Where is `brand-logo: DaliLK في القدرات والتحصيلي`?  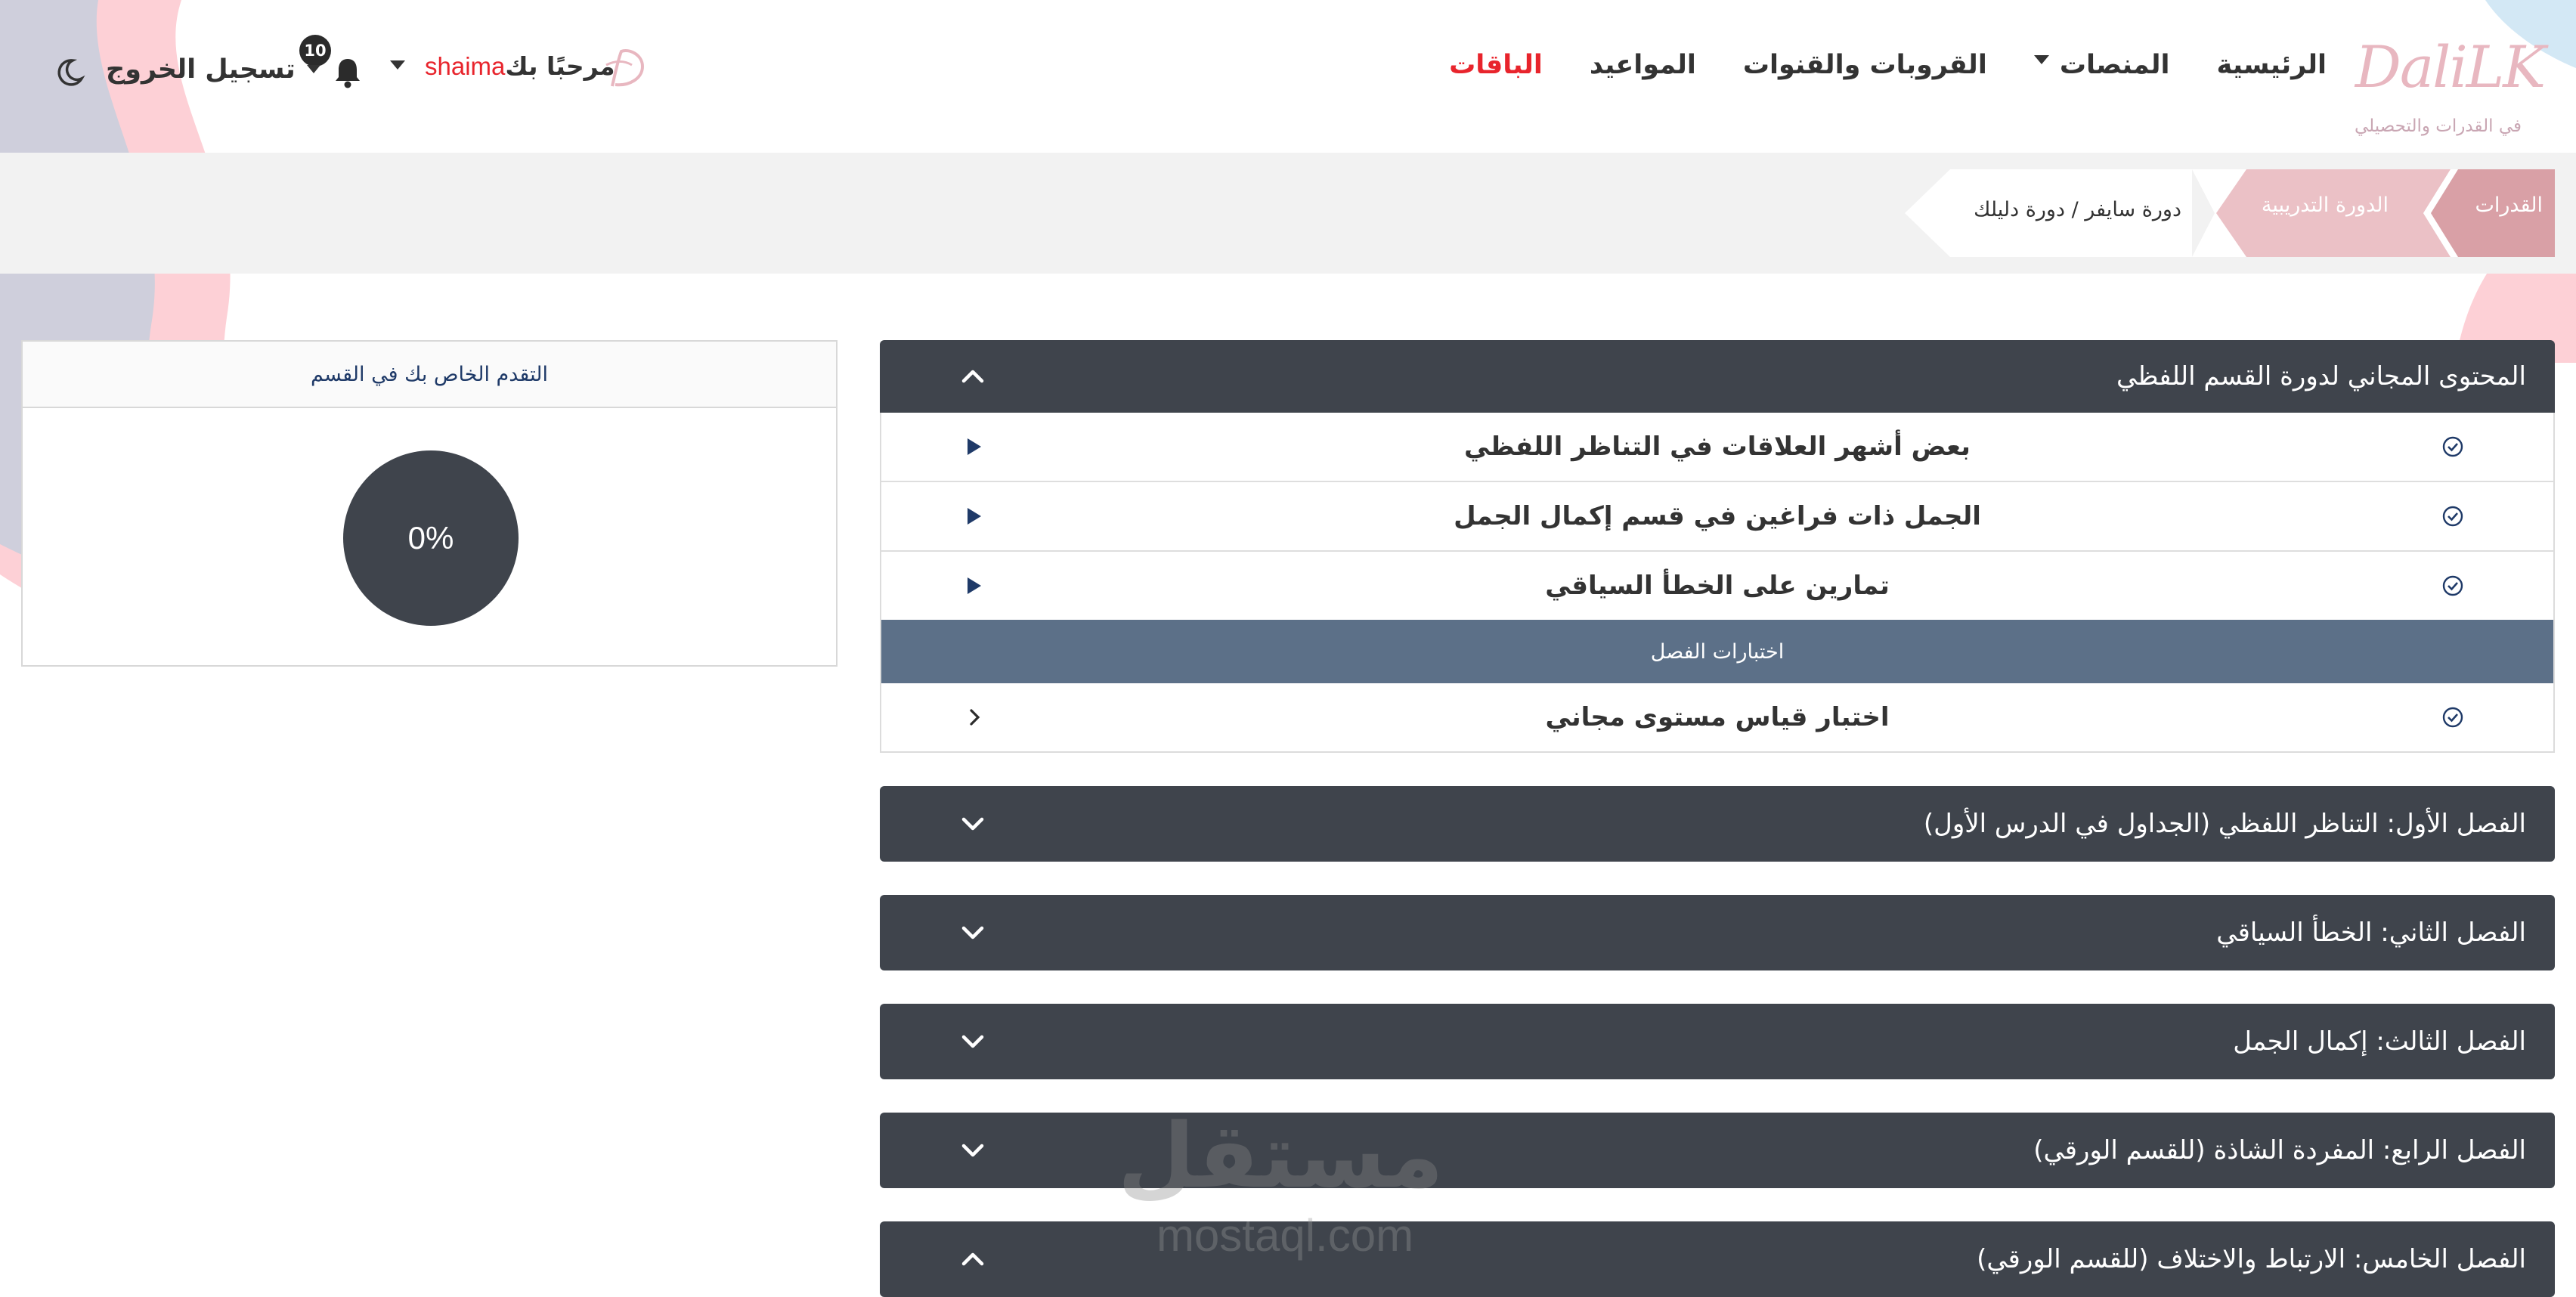
brand-logo: DaliLK في القدرات والتحصيلي is located at coordinates (2457, 75).